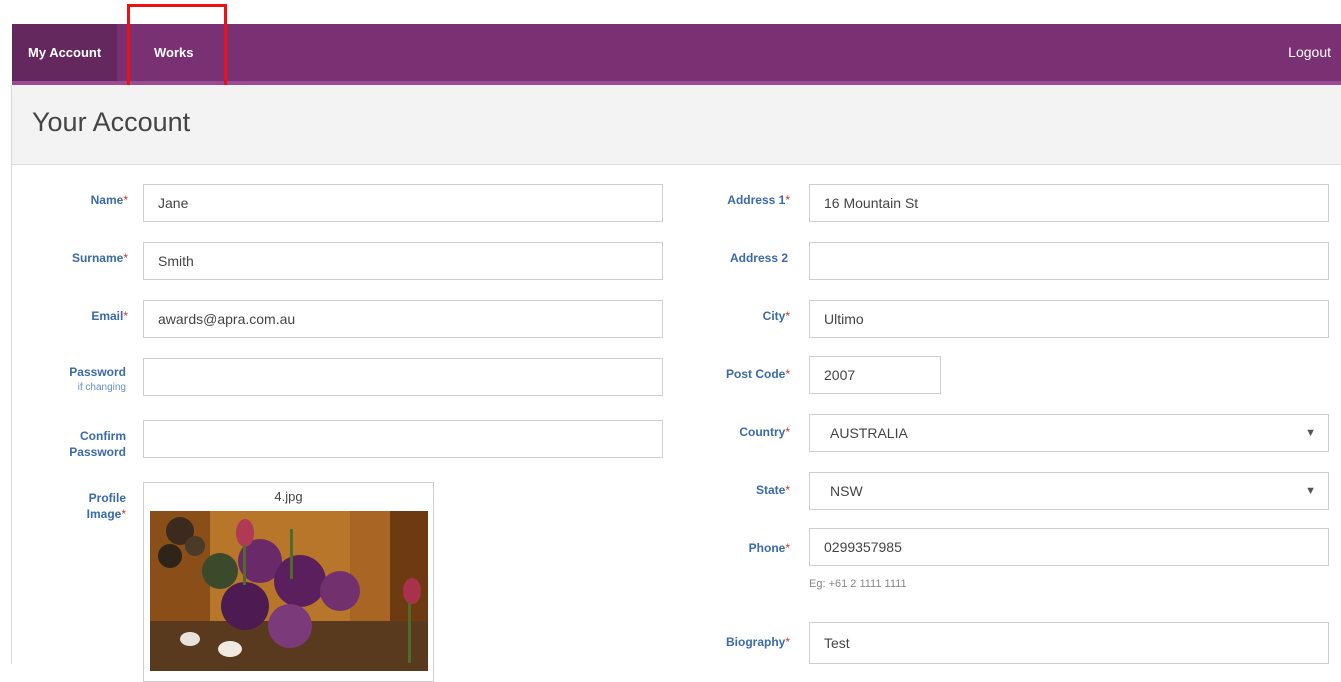 This screenshot has width=1341, height=682. Describe the element at coordinates (289, 591) in the screenshot. I see `profile-image-photo` at that location.